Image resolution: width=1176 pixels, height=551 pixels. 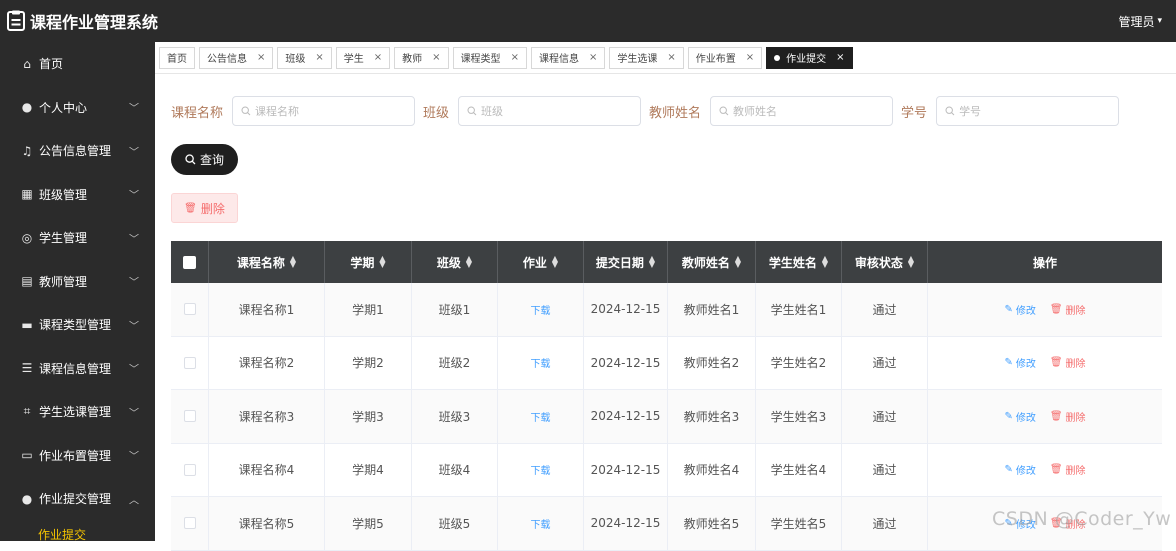 What do you see at coordinates (421, 57) in the screenshot?
I see `tab-item: 教师 ×` at bounding box center [421, 57].